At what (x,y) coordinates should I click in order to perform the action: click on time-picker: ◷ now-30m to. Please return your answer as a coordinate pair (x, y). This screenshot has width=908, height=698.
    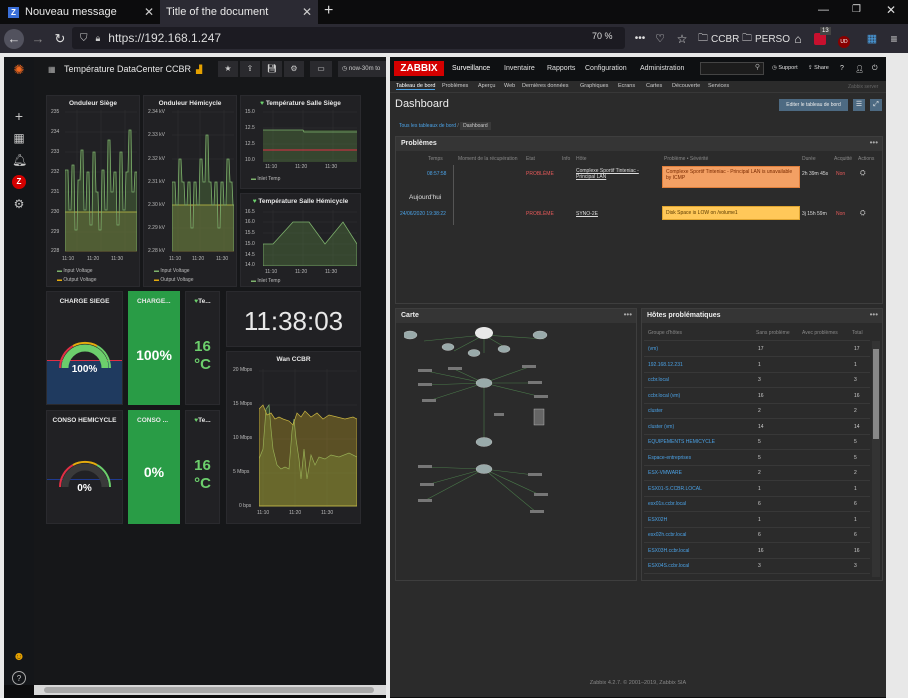
    Looking at the image, I should click on (362, 69).